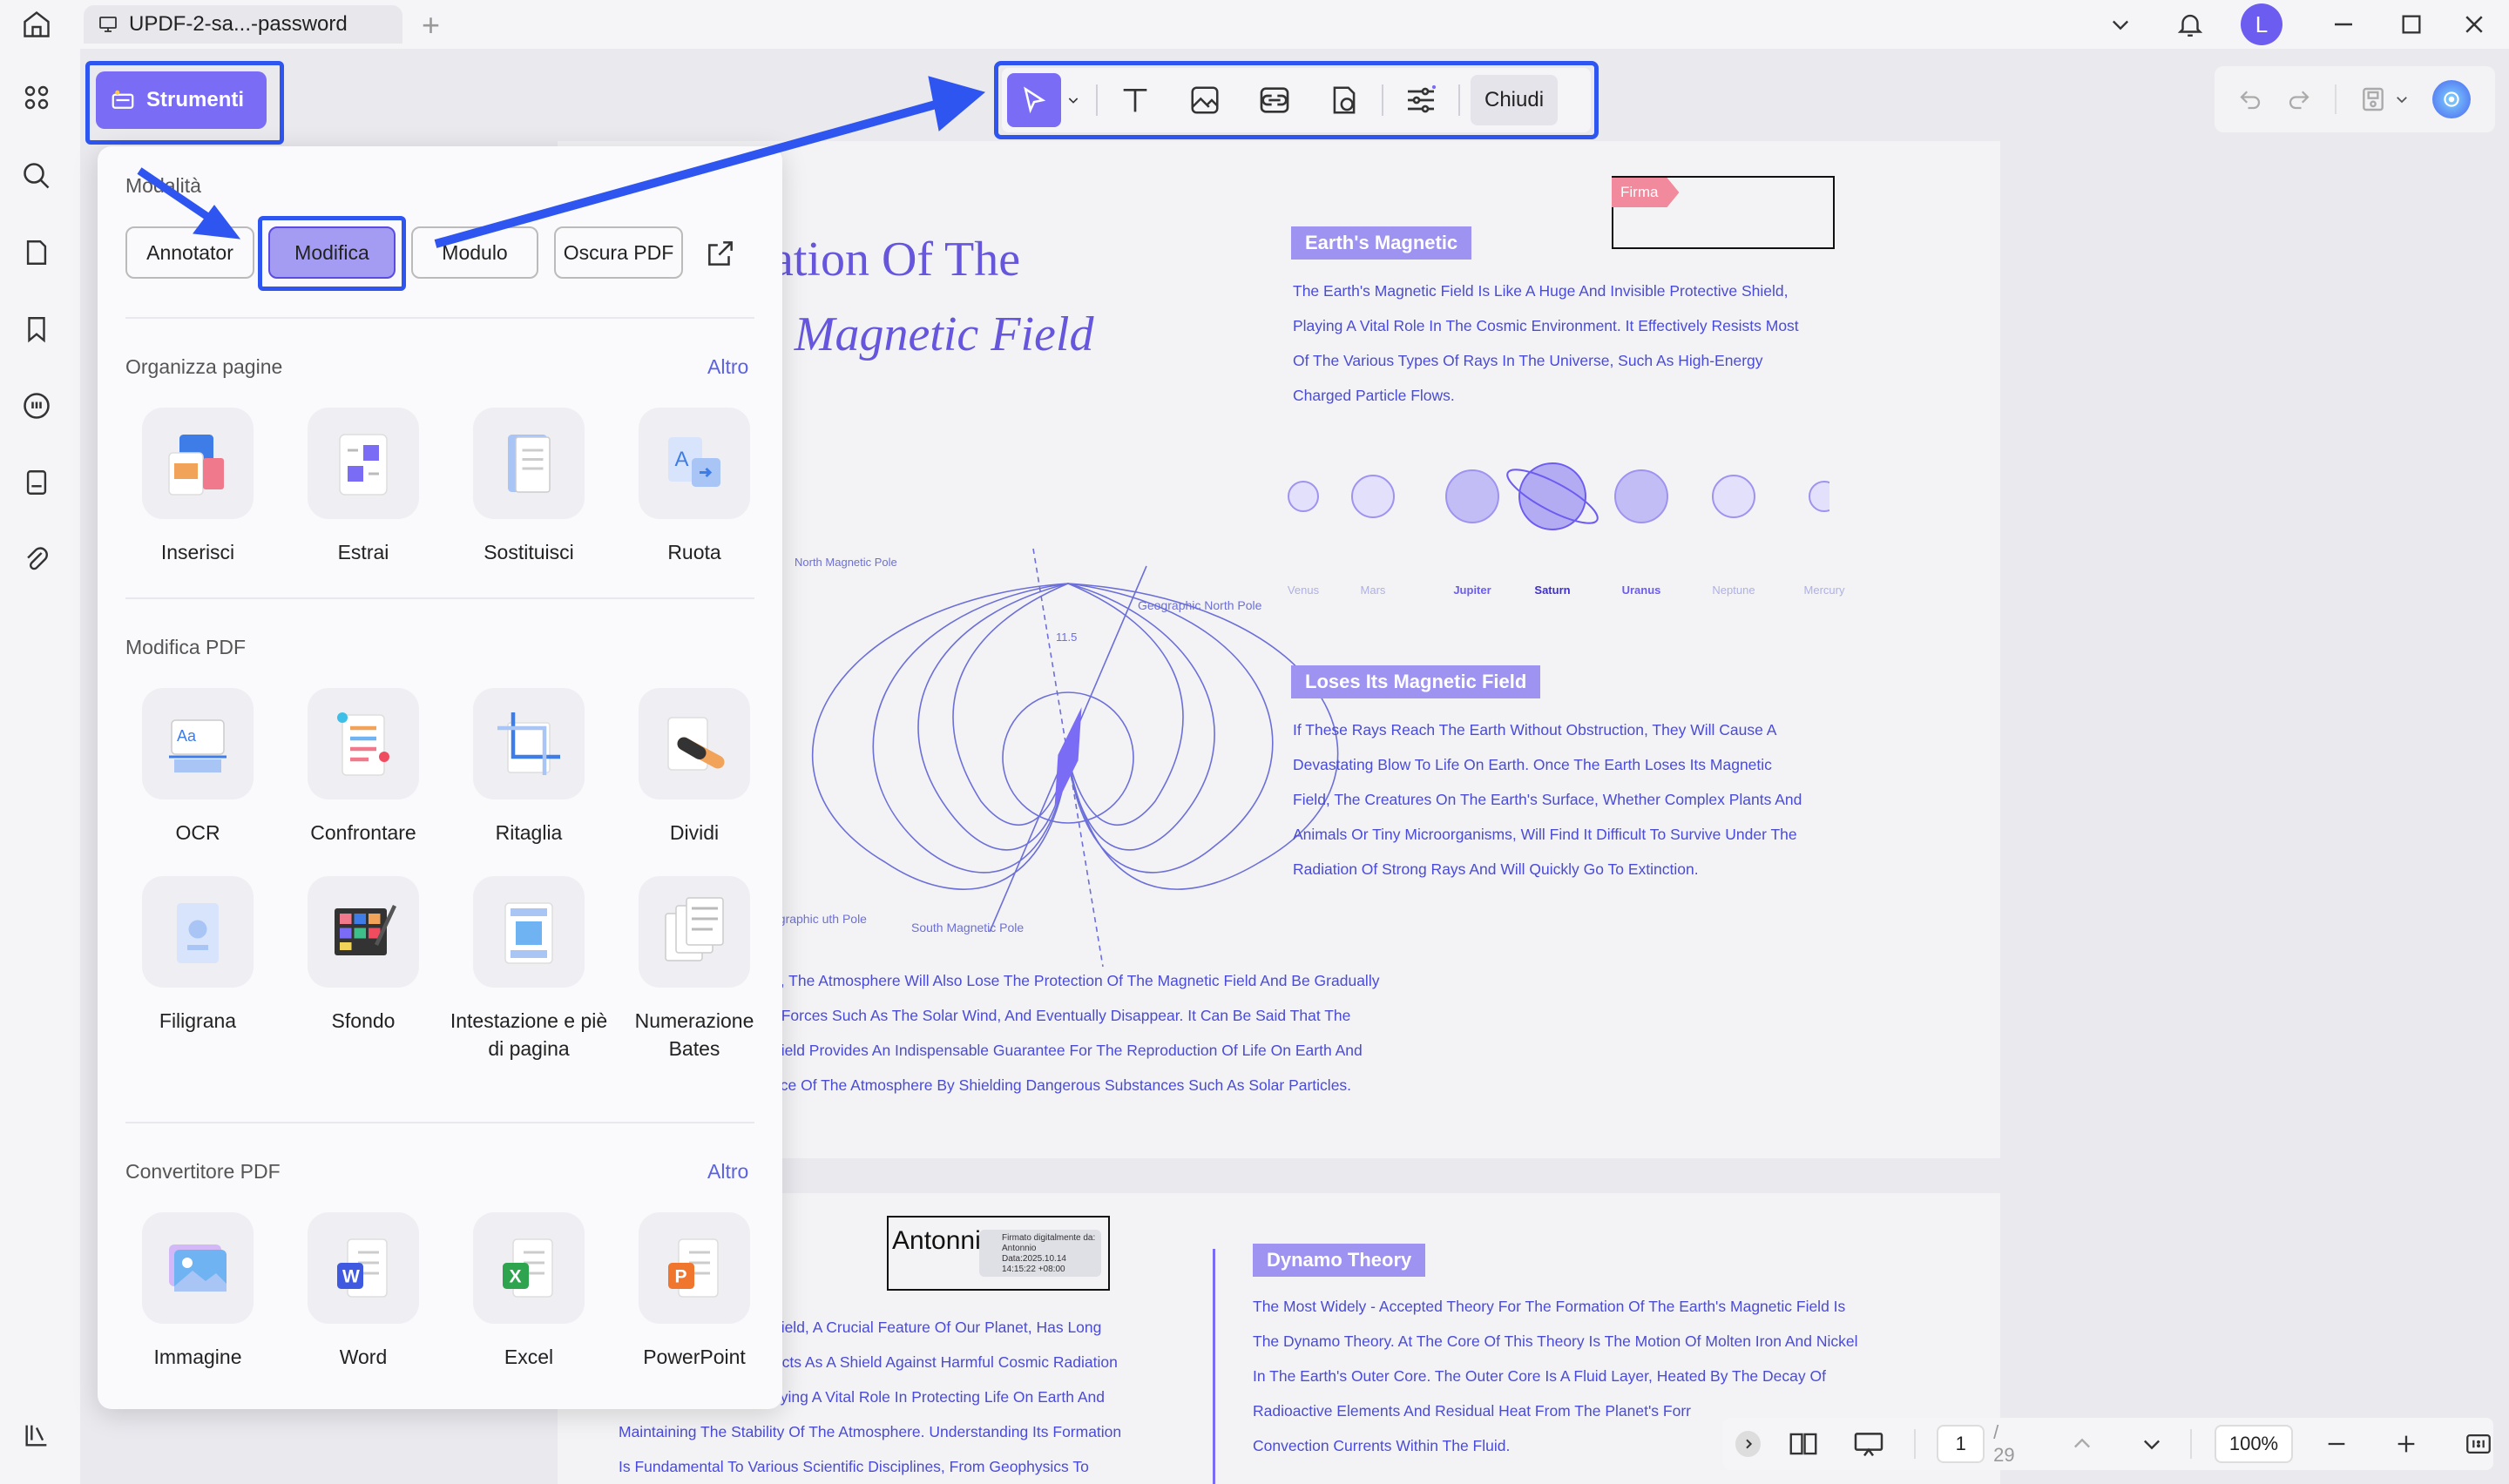 The image size is (2509, 1484). What do you see at coordinates (189, 252) in the screenshot?
I see `mode-annotator-button: Annotator` at bounding box center [189, 252].